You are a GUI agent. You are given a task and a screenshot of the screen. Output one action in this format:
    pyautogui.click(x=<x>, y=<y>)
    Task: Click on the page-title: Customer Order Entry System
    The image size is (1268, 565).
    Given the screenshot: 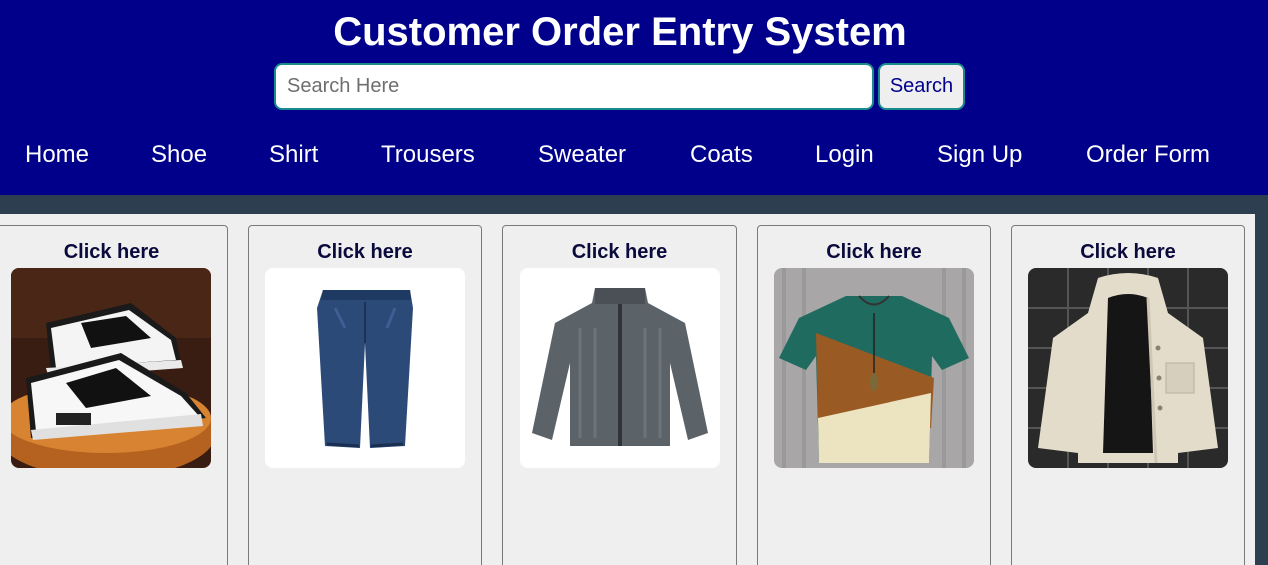 What is the action you would take?
    pyautogui.click(x=620, y=32)
    